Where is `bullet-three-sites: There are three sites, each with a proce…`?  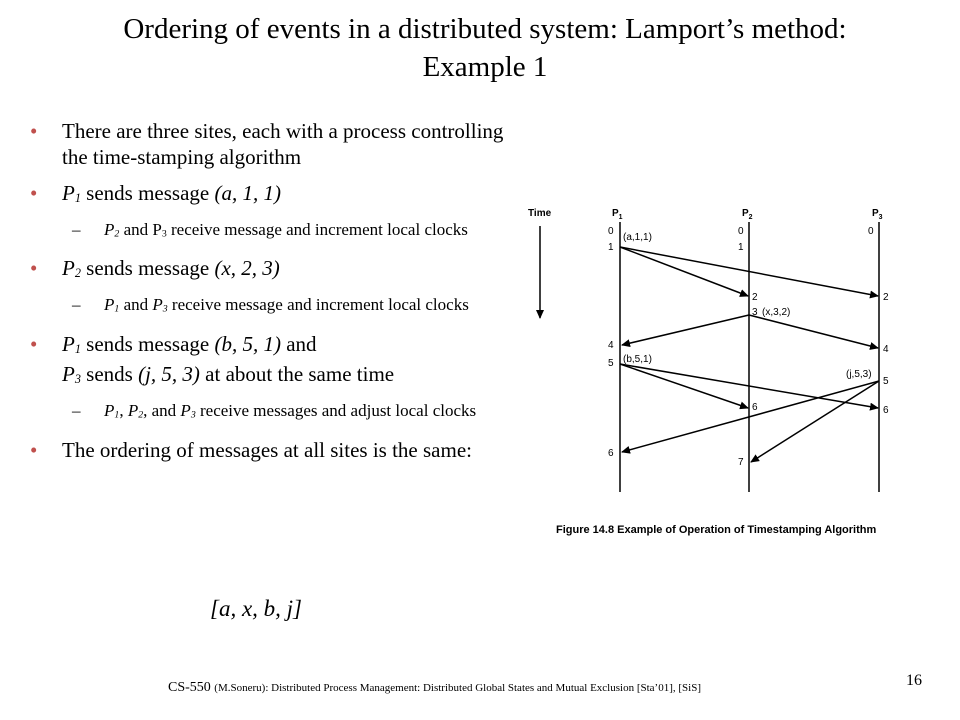 bullet-three-sites: There are three sites, each with a proce… is located at coordinates (268, 144).